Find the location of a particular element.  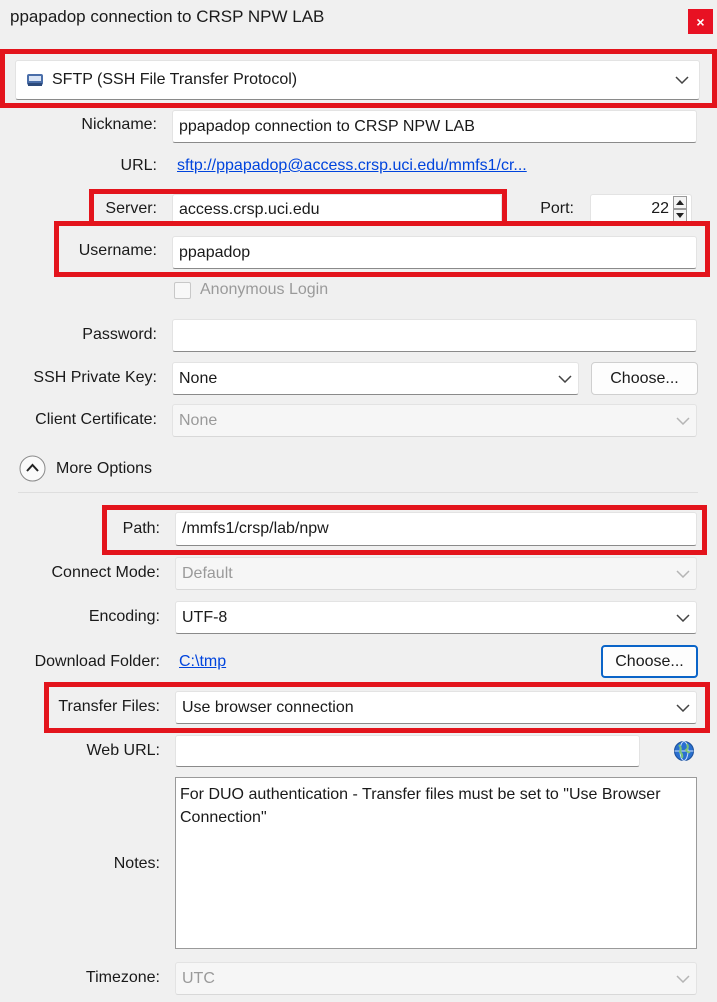

server-field: access.crsp.uci.edu is located at coordinates (337, 210).